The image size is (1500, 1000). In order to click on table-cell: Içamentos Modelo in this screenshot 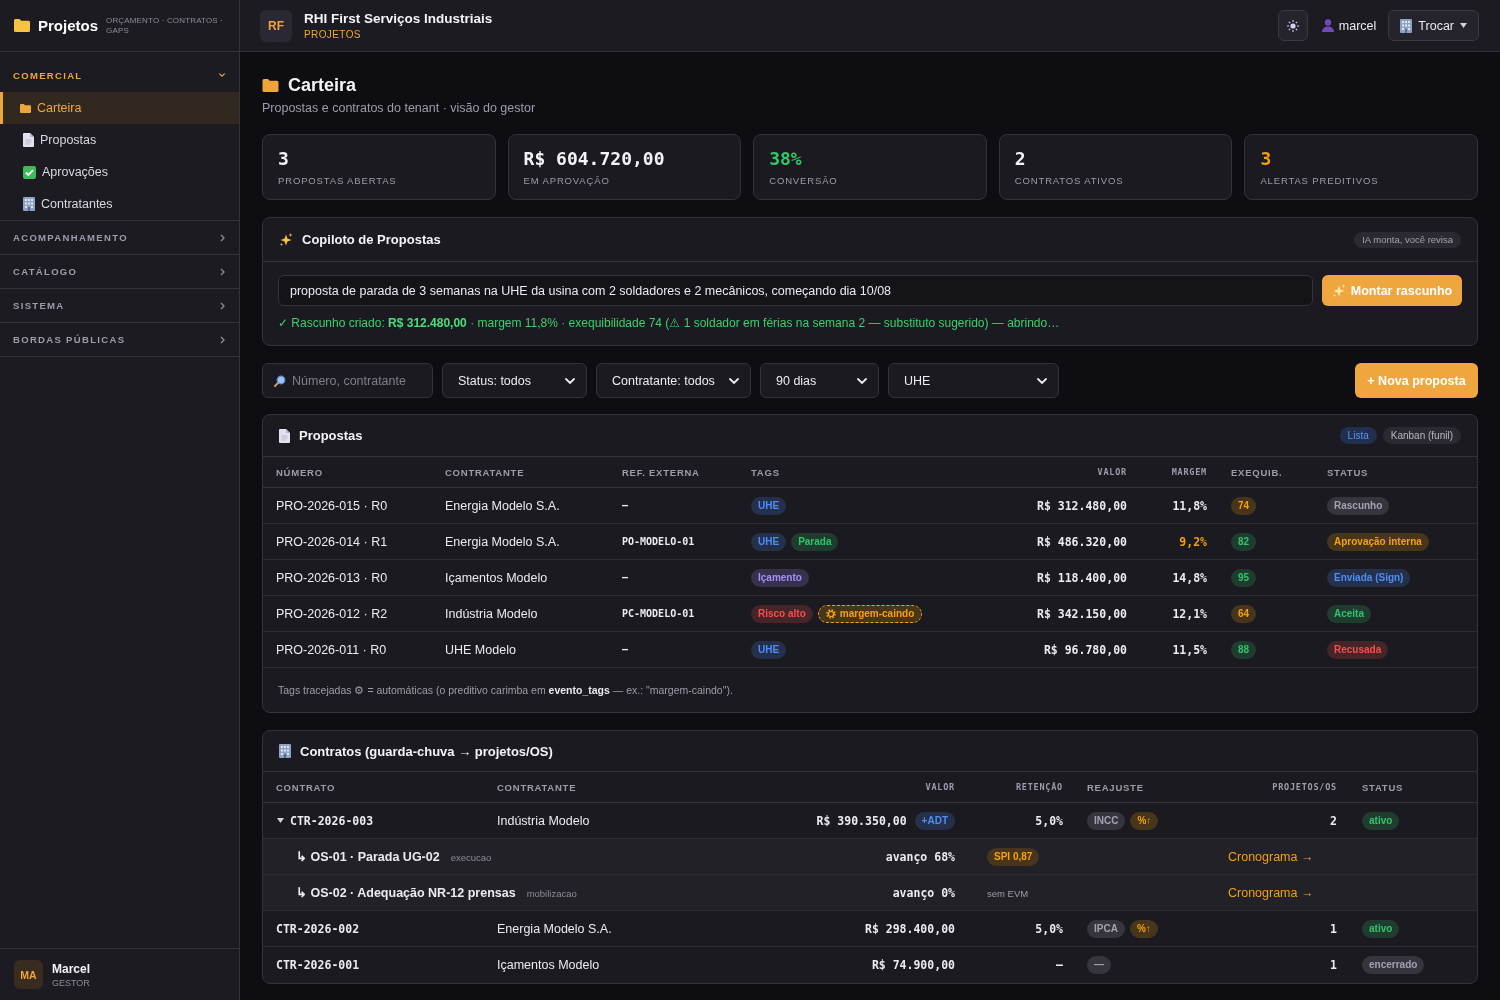, I will do `click(496, 577)`.